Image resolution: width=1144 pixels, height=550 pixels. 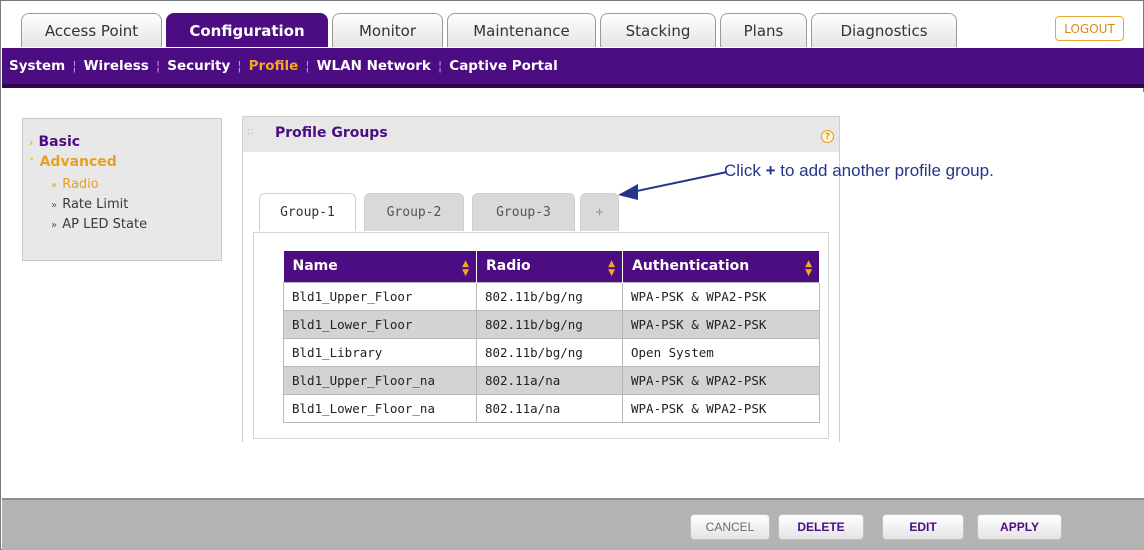 What do you see at coordinates (508, 266) in the screenshot?
I see `column-header-label: Radio` at bounding box center [508, 266].